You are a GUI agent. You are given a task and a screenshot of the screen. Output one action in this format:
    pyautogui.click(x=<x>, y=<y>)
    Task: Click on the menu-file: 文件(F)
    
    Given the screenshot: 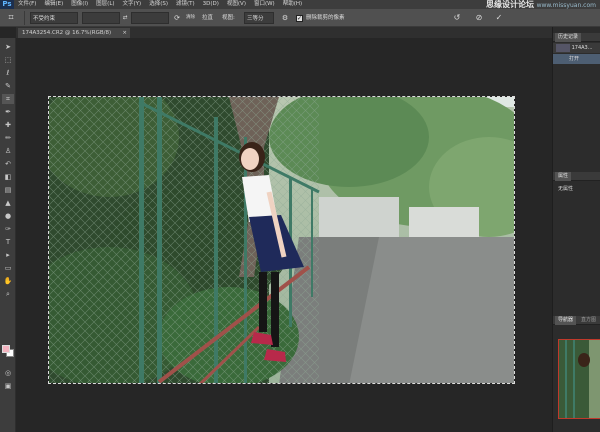 What is the action you would take?
    pyautogui.click(x=27, y=4)
    